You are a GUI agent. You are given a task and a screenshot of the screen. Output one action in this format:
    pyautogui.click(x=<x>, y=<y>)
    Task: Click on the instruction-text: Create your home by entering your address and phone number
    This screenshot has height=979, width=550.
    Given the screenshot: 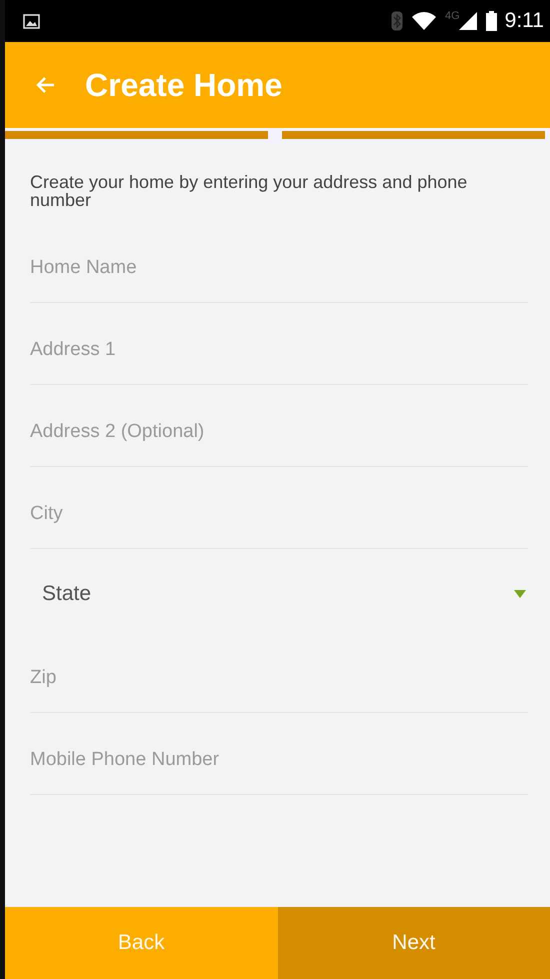 What is the action you would take?
    pyautogui.click(x=249, y=191)
    